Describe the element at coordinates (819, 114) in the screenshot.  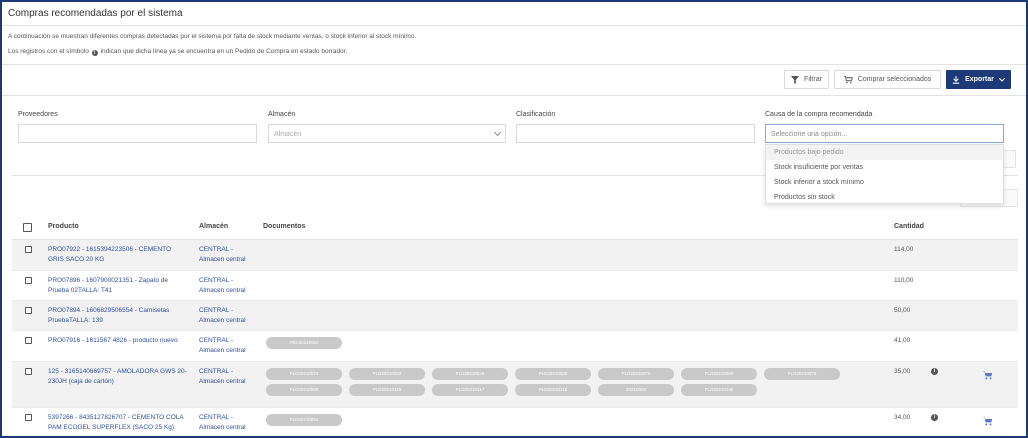
I see `causa-label: Causa de la compra recomendada` at that location.